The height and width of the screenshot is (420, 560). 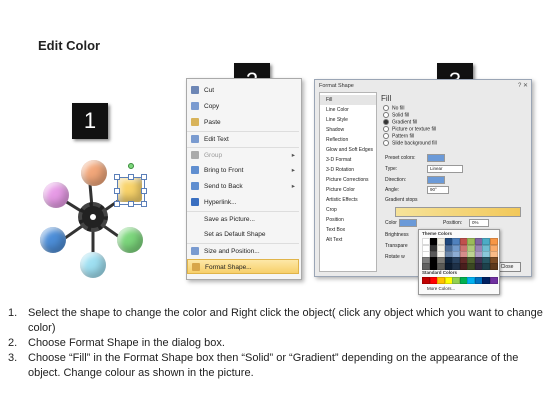 What do you see at coordinates (458, 212) in the screenshot?
I see `gradient-stops-bar` at bounding box center [458, 212].